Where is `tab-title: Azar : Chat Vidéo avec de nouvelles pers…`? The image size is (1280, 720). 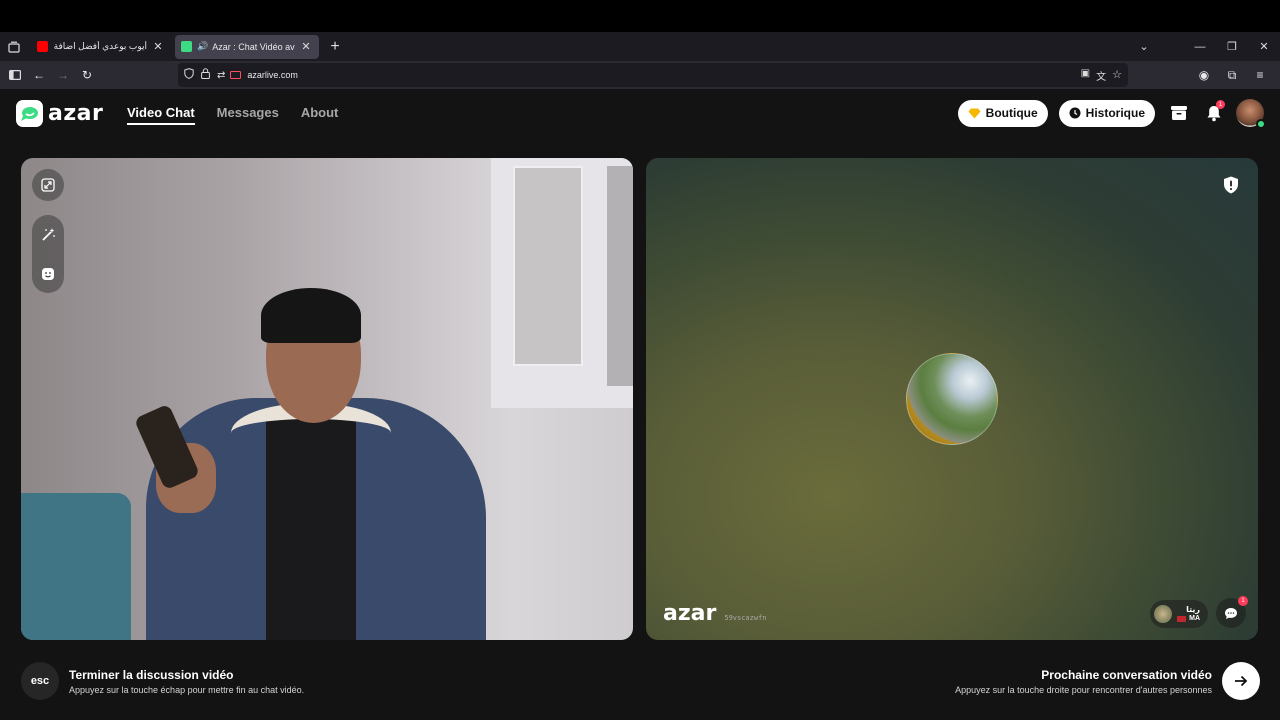
tab-title: Azar : Chat Vidéo avec de nouvelles pers… is located at coordinates (253, 46).